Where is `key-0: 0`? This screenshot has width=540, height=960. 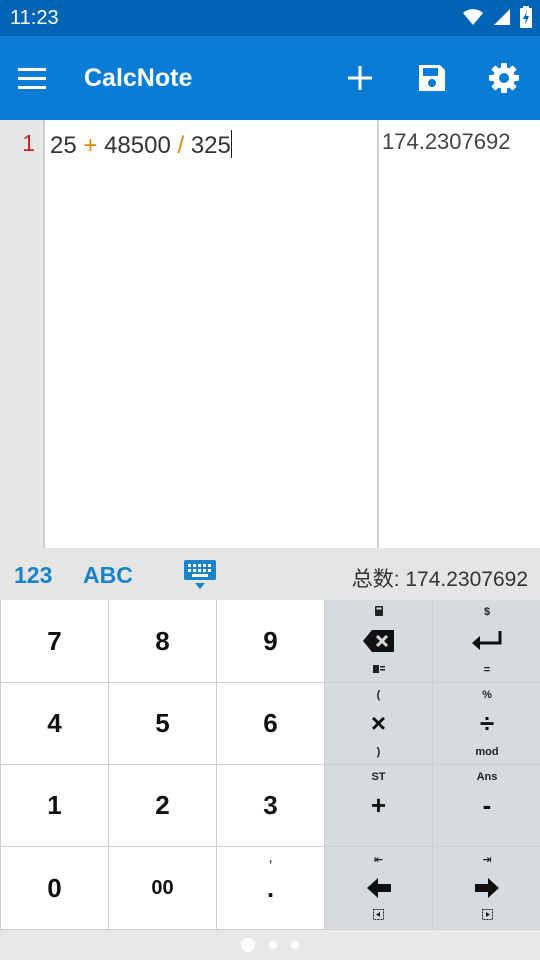 key-0: 0 is located at coordinates (54, 888).